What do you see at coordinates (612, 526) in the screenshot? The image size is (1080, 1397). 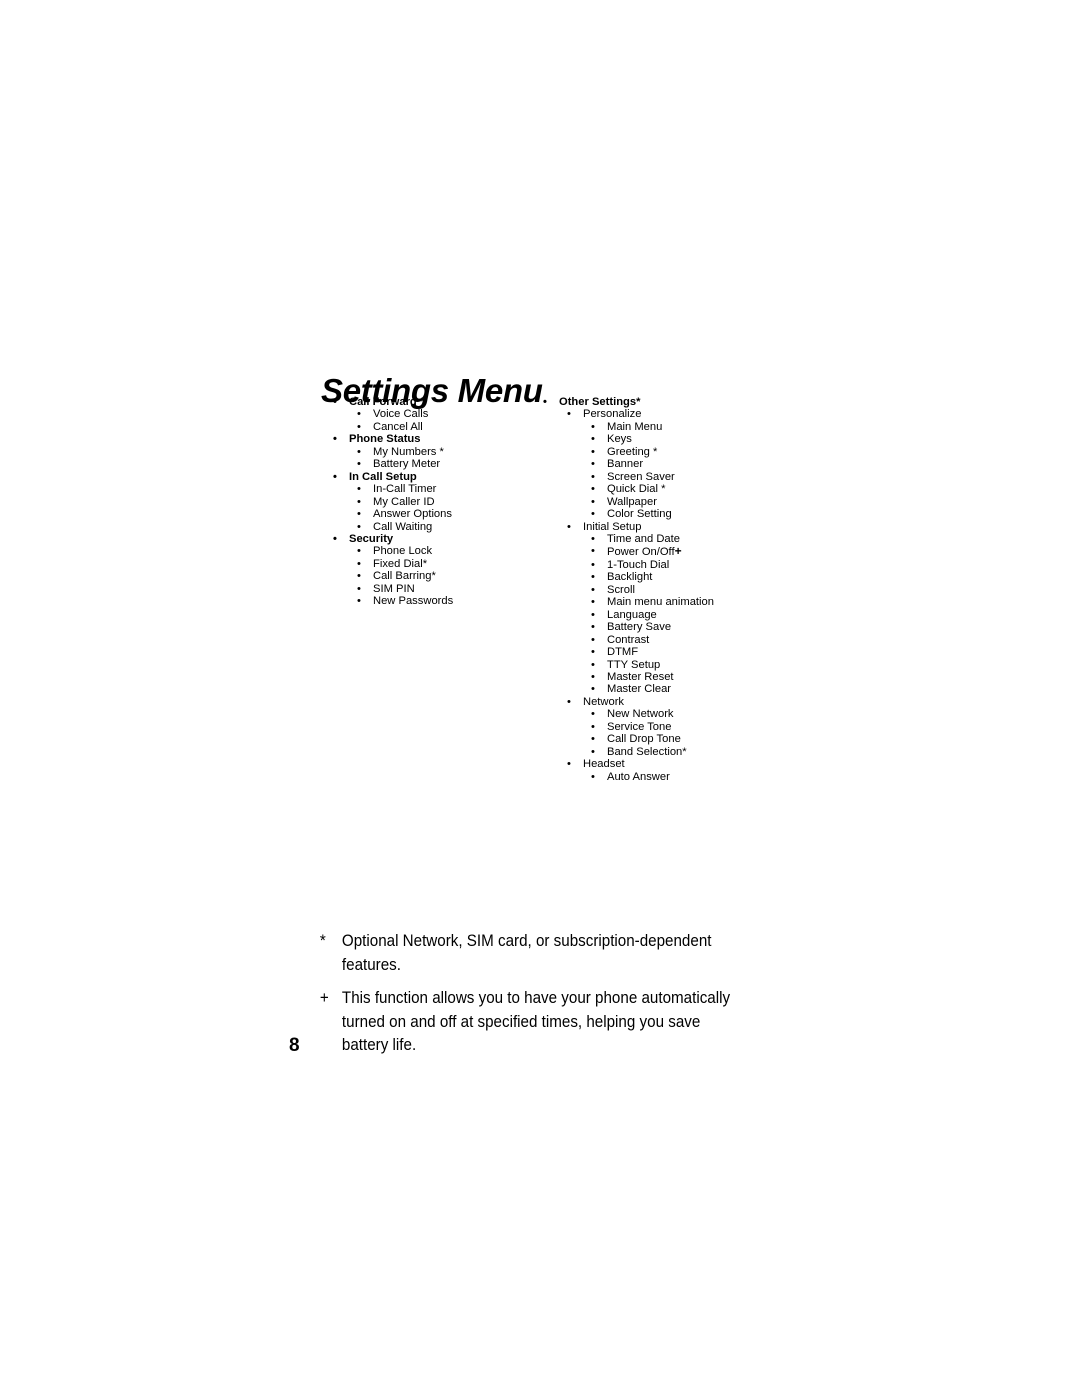 I see `menu-item-label: Initial Setup` at bounding box center [612, 526].